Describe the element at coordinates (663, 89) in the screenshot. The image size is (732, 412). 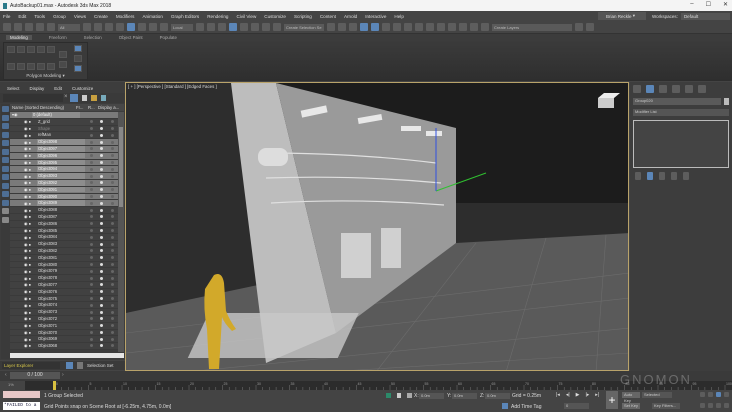
I see `hierarchy-tab-icon` at that location.